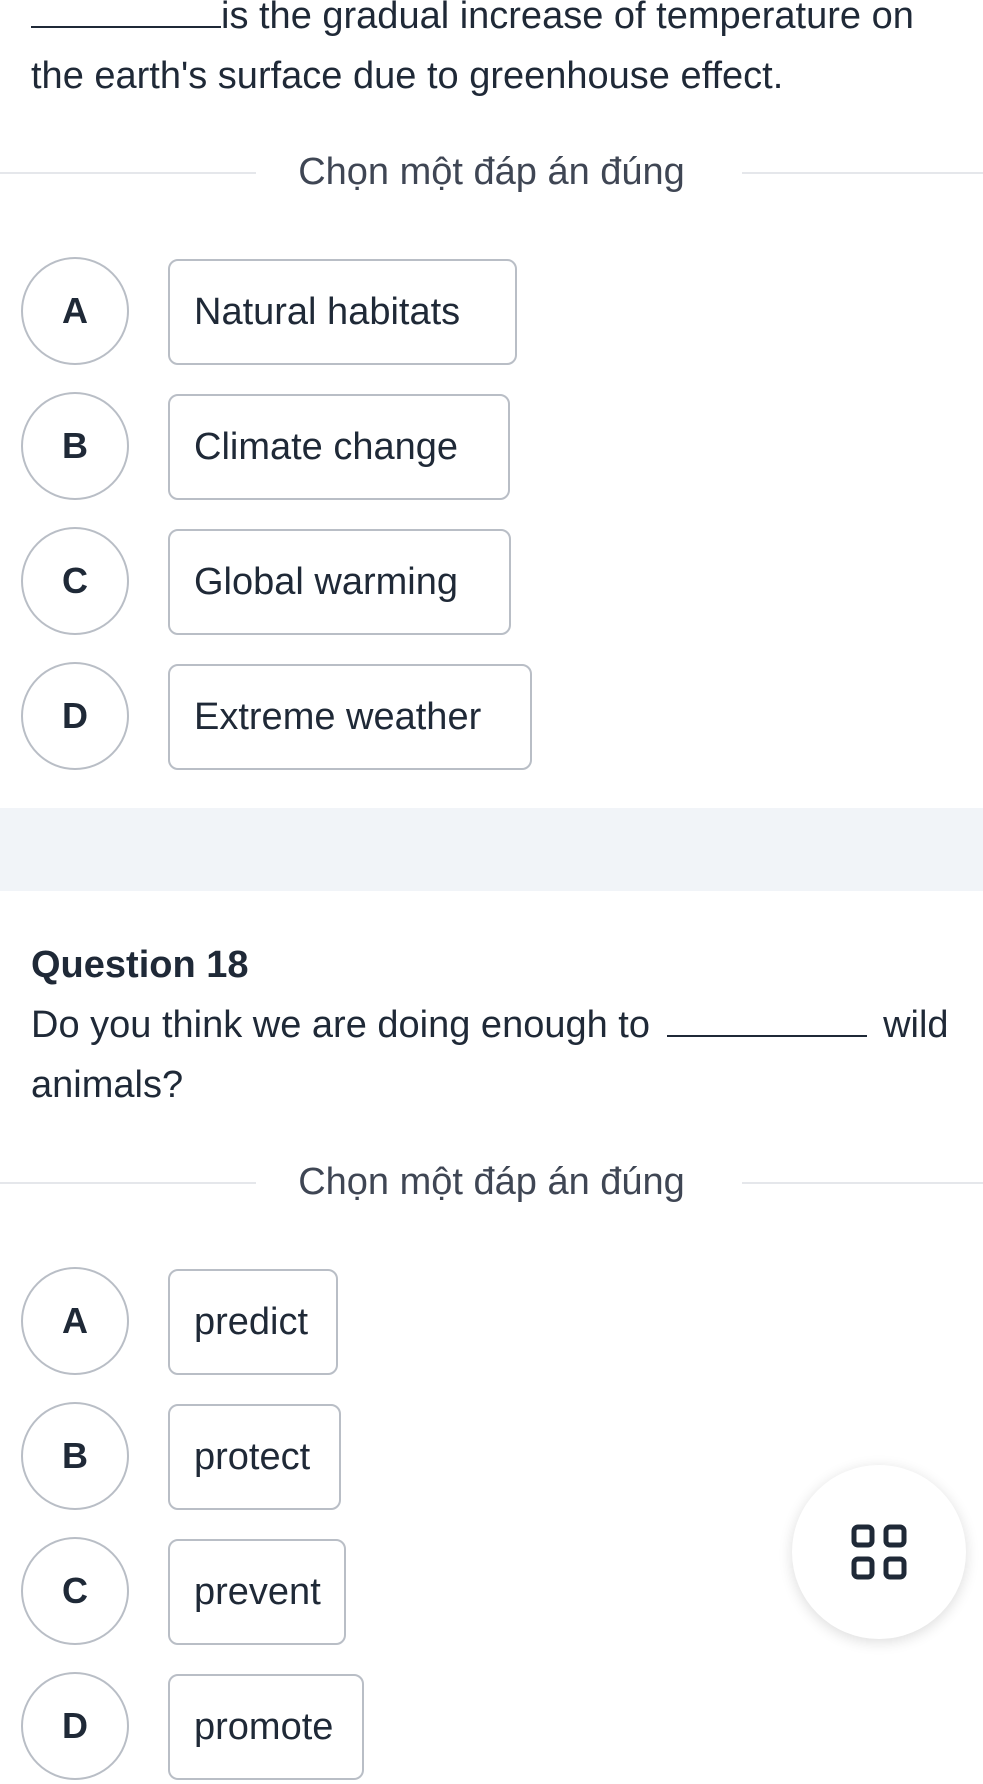 This screenshot has width=983, height=1784. I want to click on section-separator, so click(491, 849).